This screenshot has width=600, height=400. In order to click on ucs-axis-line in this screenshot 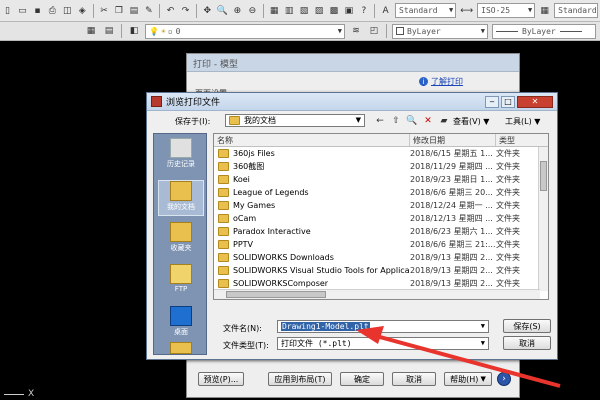, I will do `click(14, 394)`.